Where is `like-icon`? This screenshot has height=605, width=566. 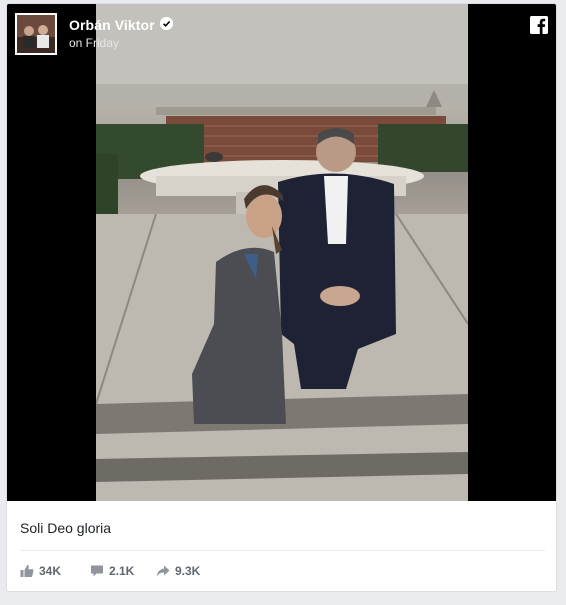 like-icon is located at coordinates (27, 571).